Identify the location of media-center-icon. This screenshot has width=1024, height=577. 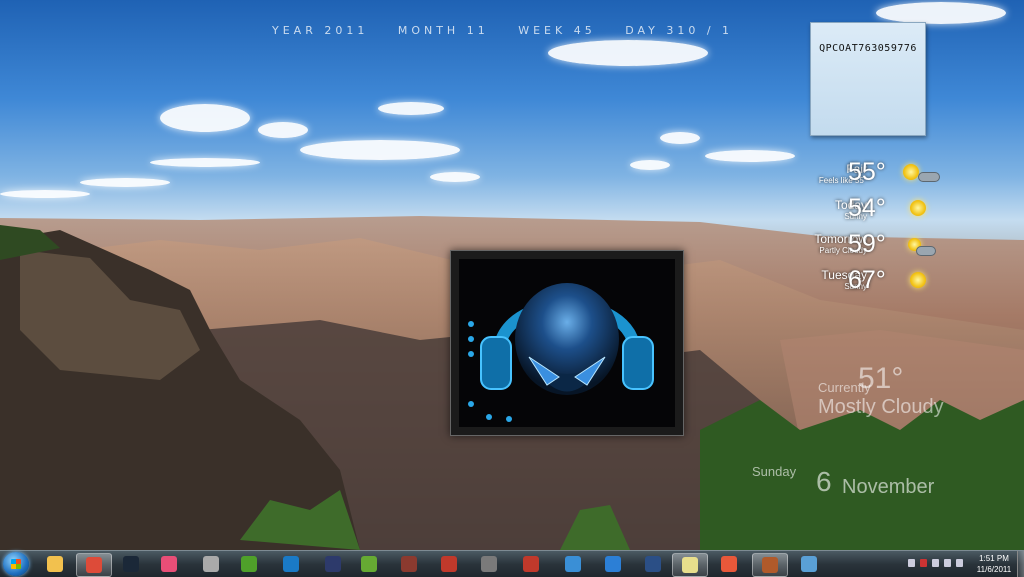
(211, 564).